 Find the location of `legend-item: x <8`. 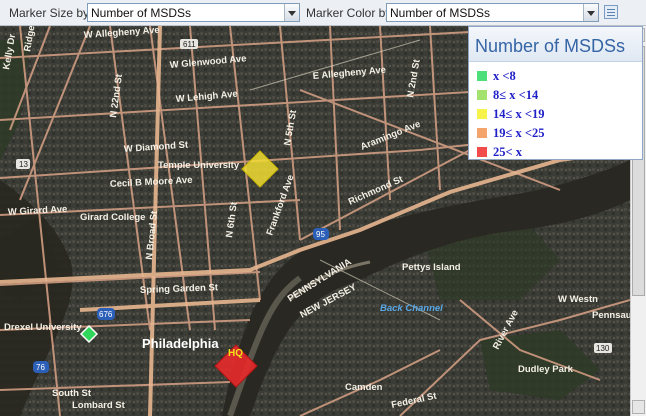

legend-item: x <8 is located at coordinates (496, 76).